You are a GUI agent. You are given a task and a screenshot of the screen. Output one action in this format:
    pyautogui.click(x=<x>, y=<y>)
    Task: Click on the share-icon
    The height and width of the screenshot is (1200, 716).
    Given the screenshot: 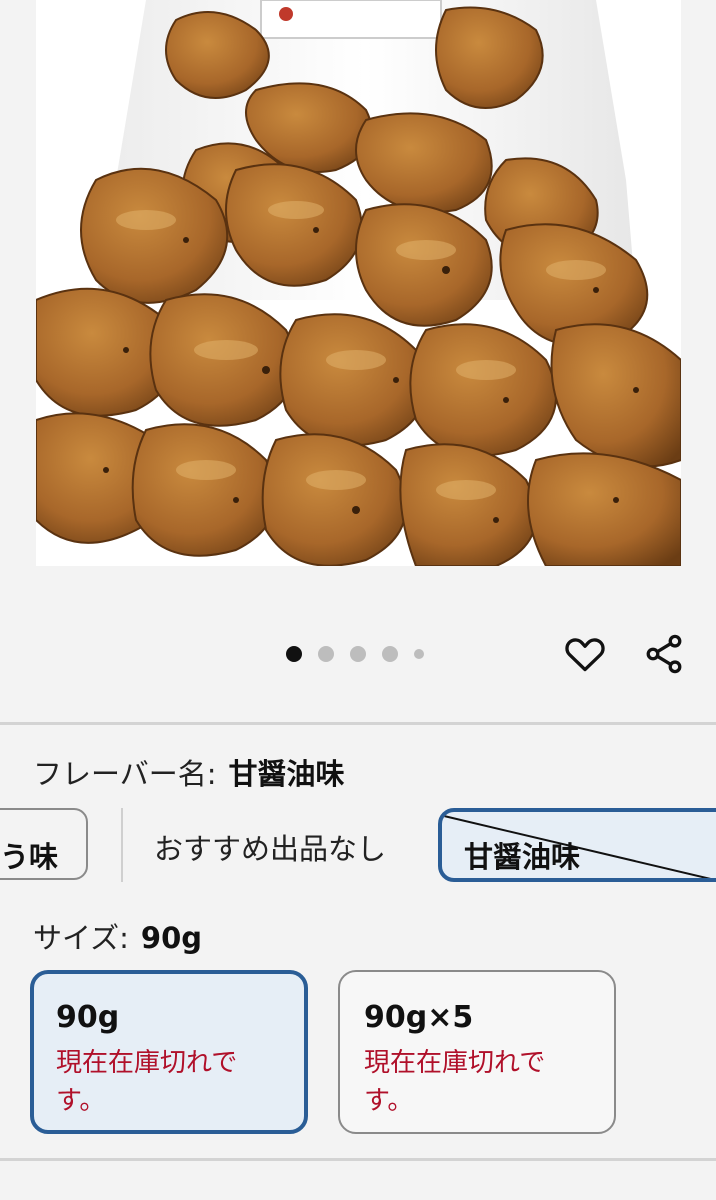 What is the action you would take?
    pyautogui.click(x=664, y=654)
    